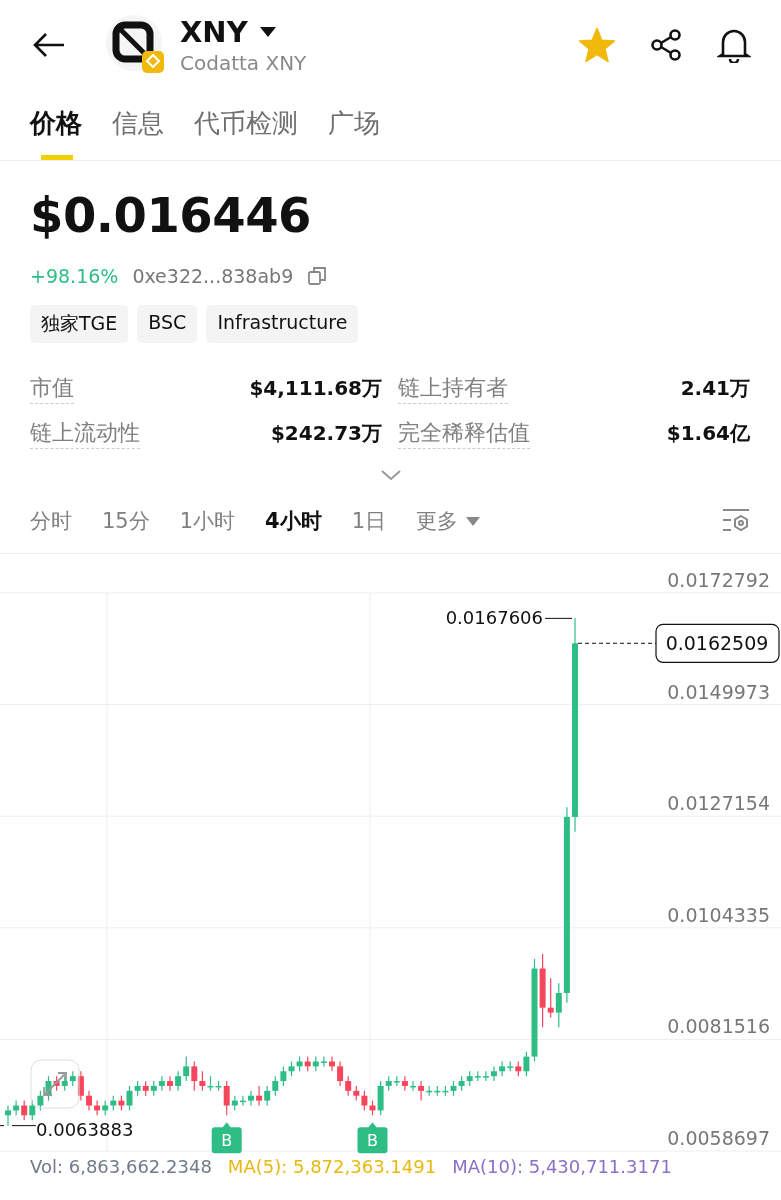  I want to click on stat-label: 市值, so click(52, 388).